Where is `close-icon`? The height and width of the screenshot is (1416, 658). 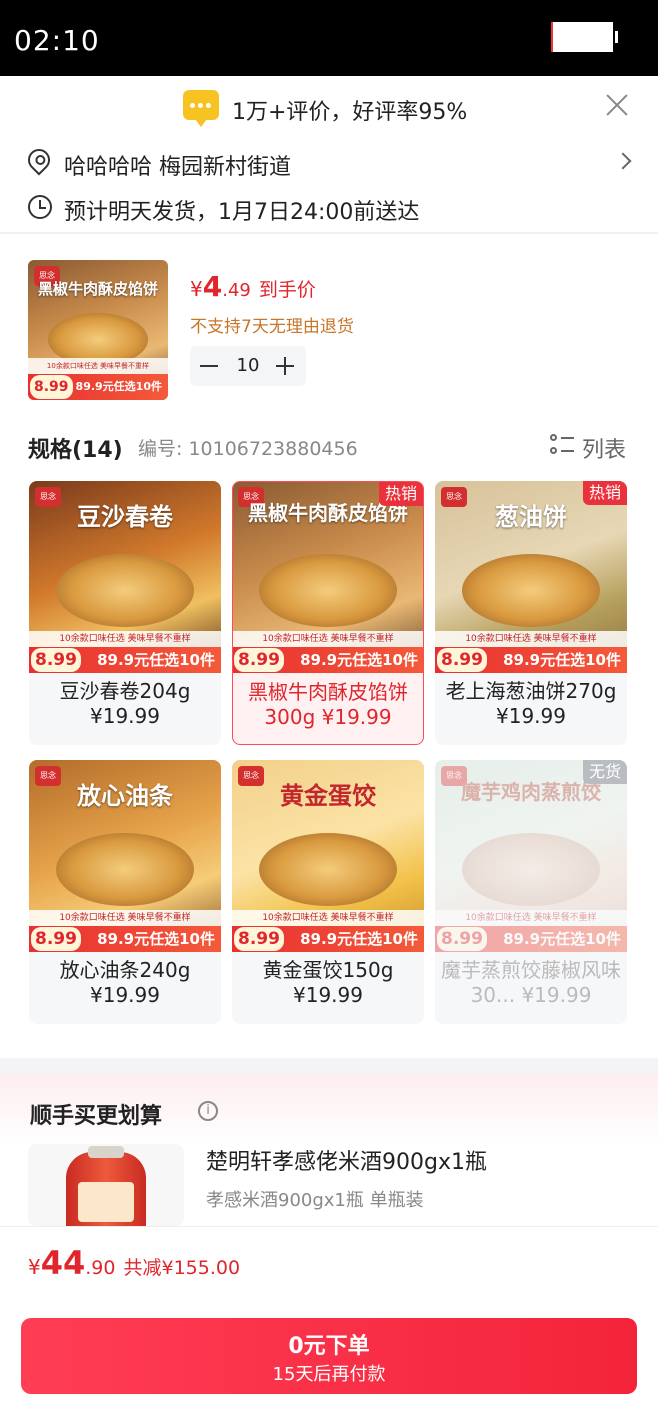 close-icon is located at coordinates (617, 105).